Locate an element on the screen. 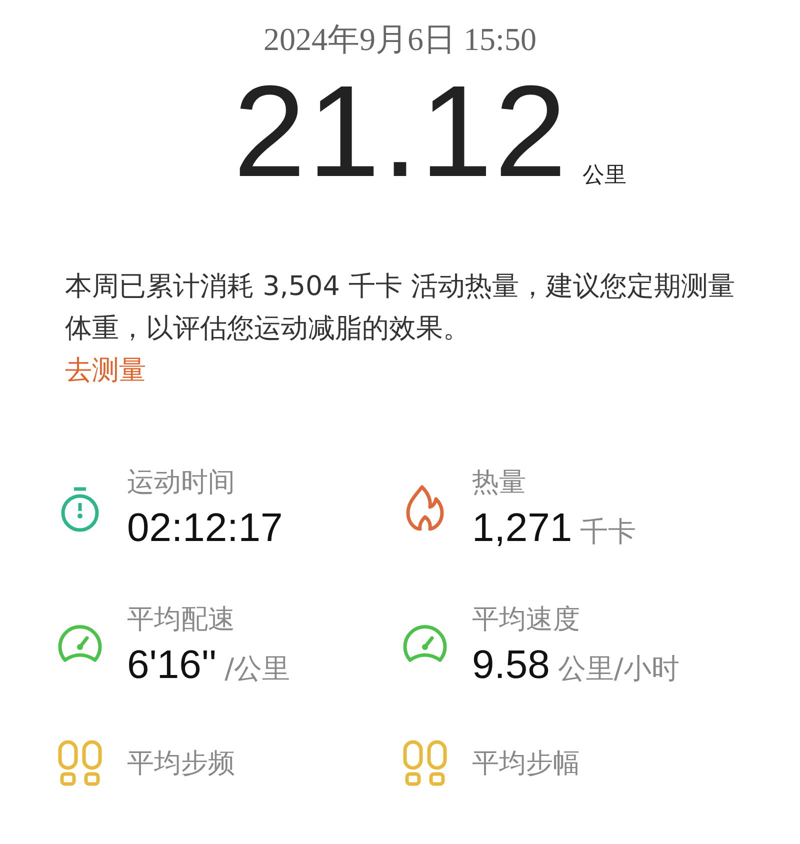  stat-value: 9.58 is located at coordinates (511, 665).